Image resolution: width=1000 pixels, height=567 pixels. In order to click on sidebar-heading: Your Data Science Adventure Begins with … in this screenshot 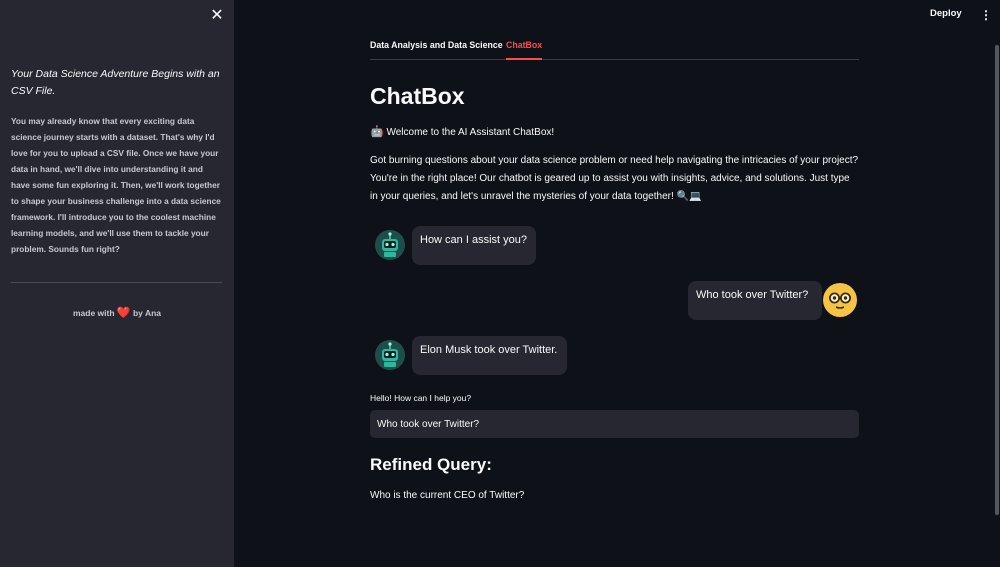, I will do `click(115, 82)`.